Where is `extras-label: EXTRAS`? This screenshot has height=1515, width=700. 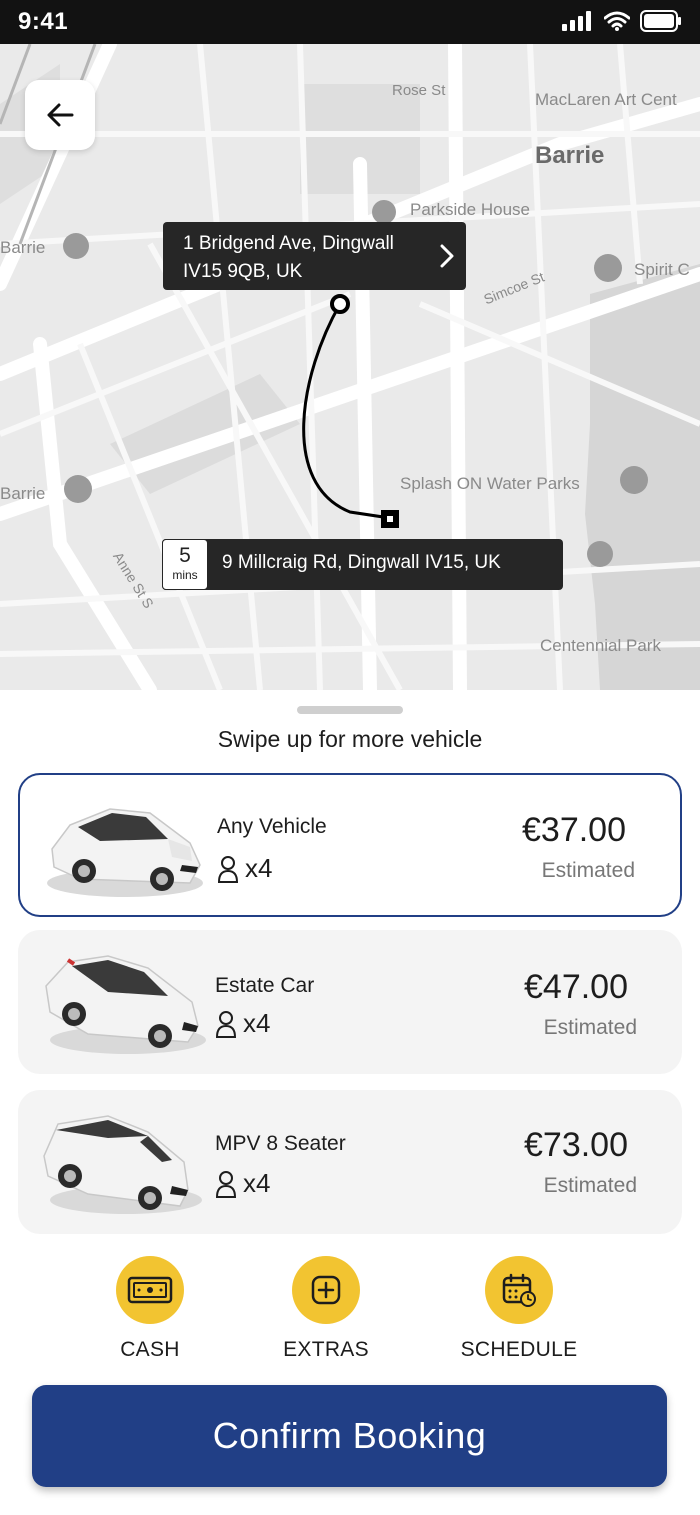
extras-label: EXTRAS is located at coordinates (326, 1349).